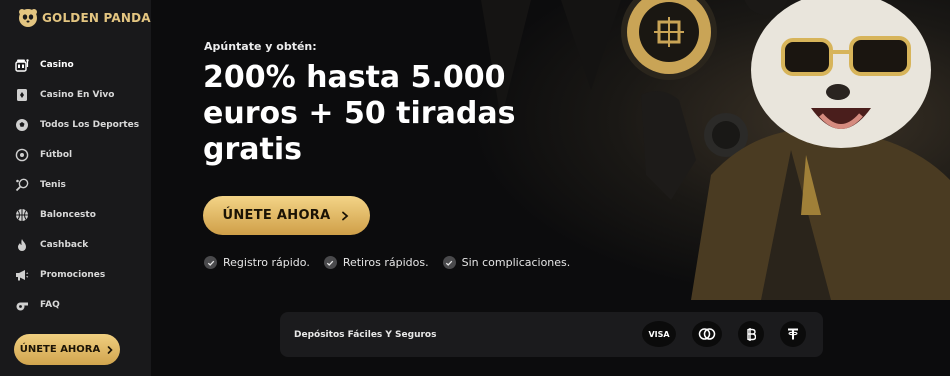 The height and width of the screenshot is (376, 950). What do you see at coordinates (724, 334) in the screenshot?
I see `payment-icons: VISA` at bounding box center [724, 334].